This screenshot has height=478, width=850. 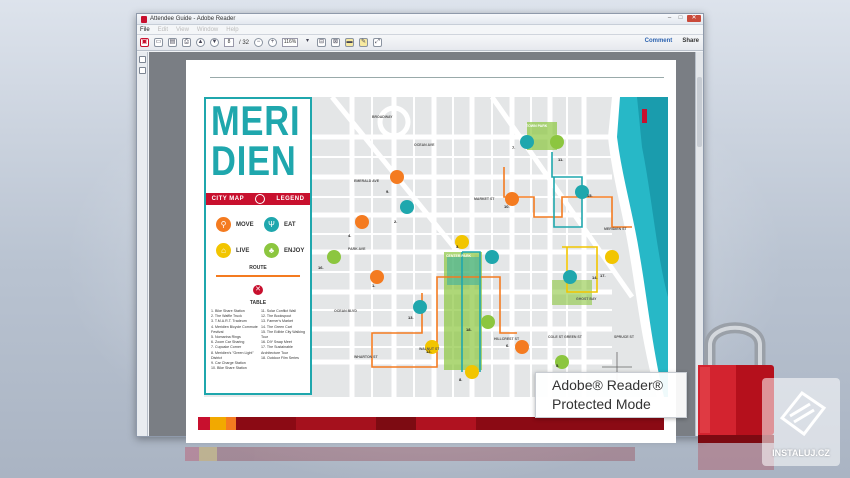 I want to click on menu-window: Window, so click(x=207, y=30).